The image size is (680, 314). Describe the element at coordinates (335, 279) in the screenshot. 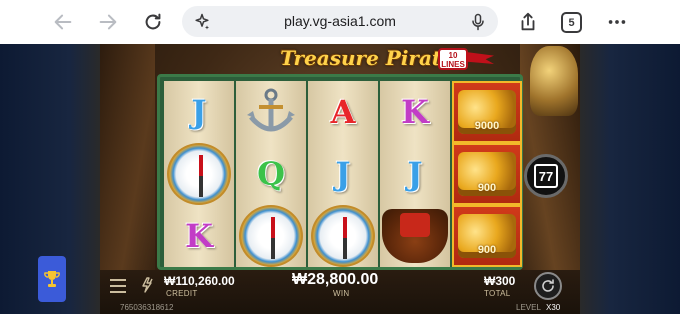

I see `win-value: ₩28,800.00` at that location.